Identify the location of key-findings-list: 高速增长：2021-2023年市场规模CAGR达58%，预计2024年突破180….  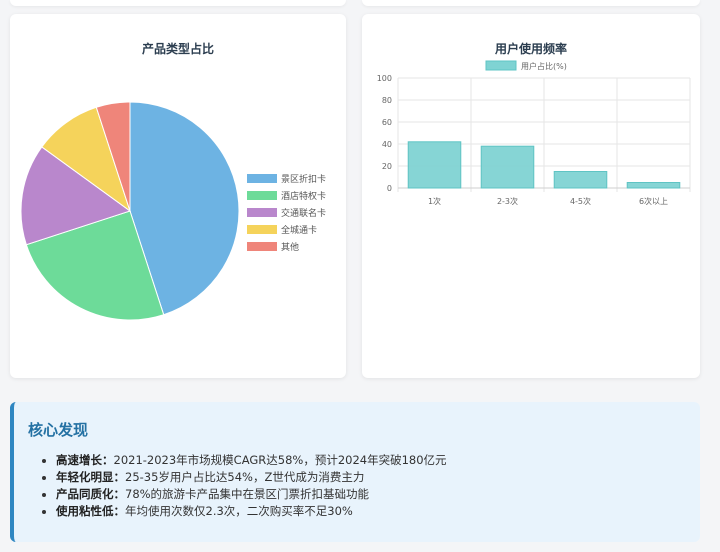
(243, 486).